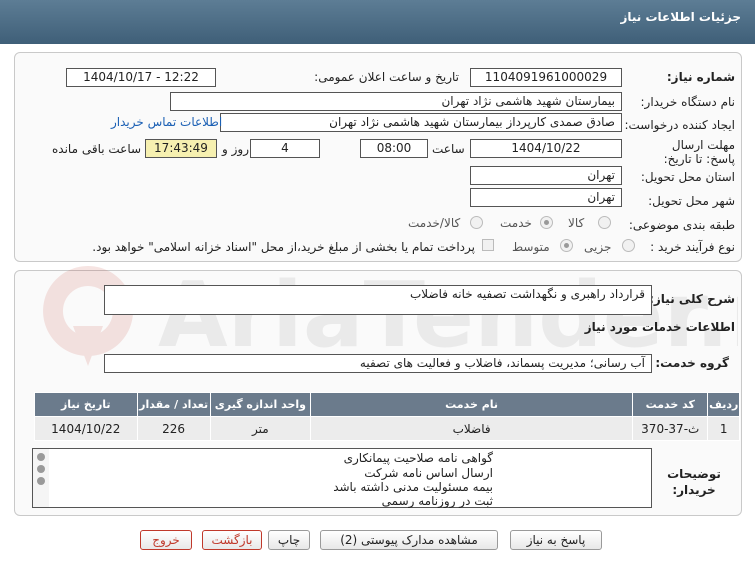 This screenshot has height=566, width=755. I want to click on days-label: روز و, so click(235, 149).